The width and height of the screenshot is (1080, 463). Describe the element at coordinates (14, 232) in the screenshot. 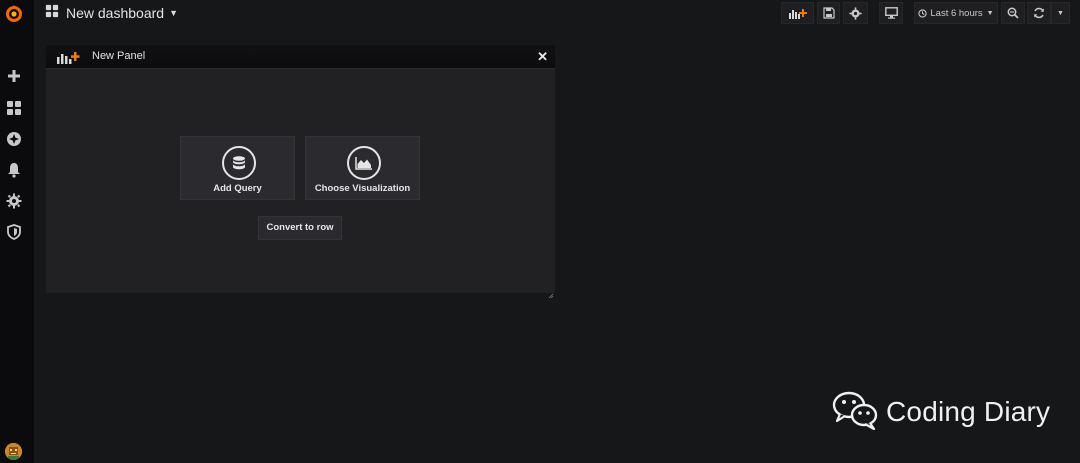

I see `shield-icon` at that location.